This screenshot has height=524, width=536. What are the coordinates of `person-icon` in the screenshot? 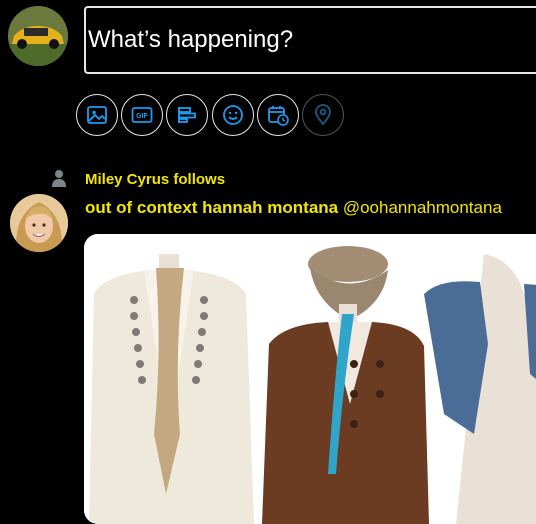 It's located at (59, 178).